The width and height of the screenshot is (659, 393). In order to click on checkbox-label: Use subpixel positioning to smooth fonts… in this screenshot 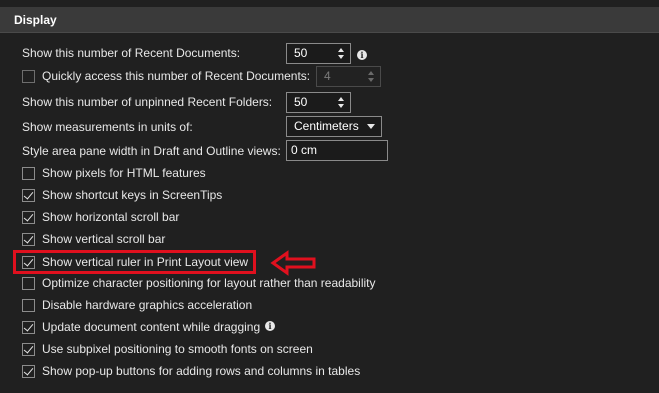, I will do `click(177, 349)`.